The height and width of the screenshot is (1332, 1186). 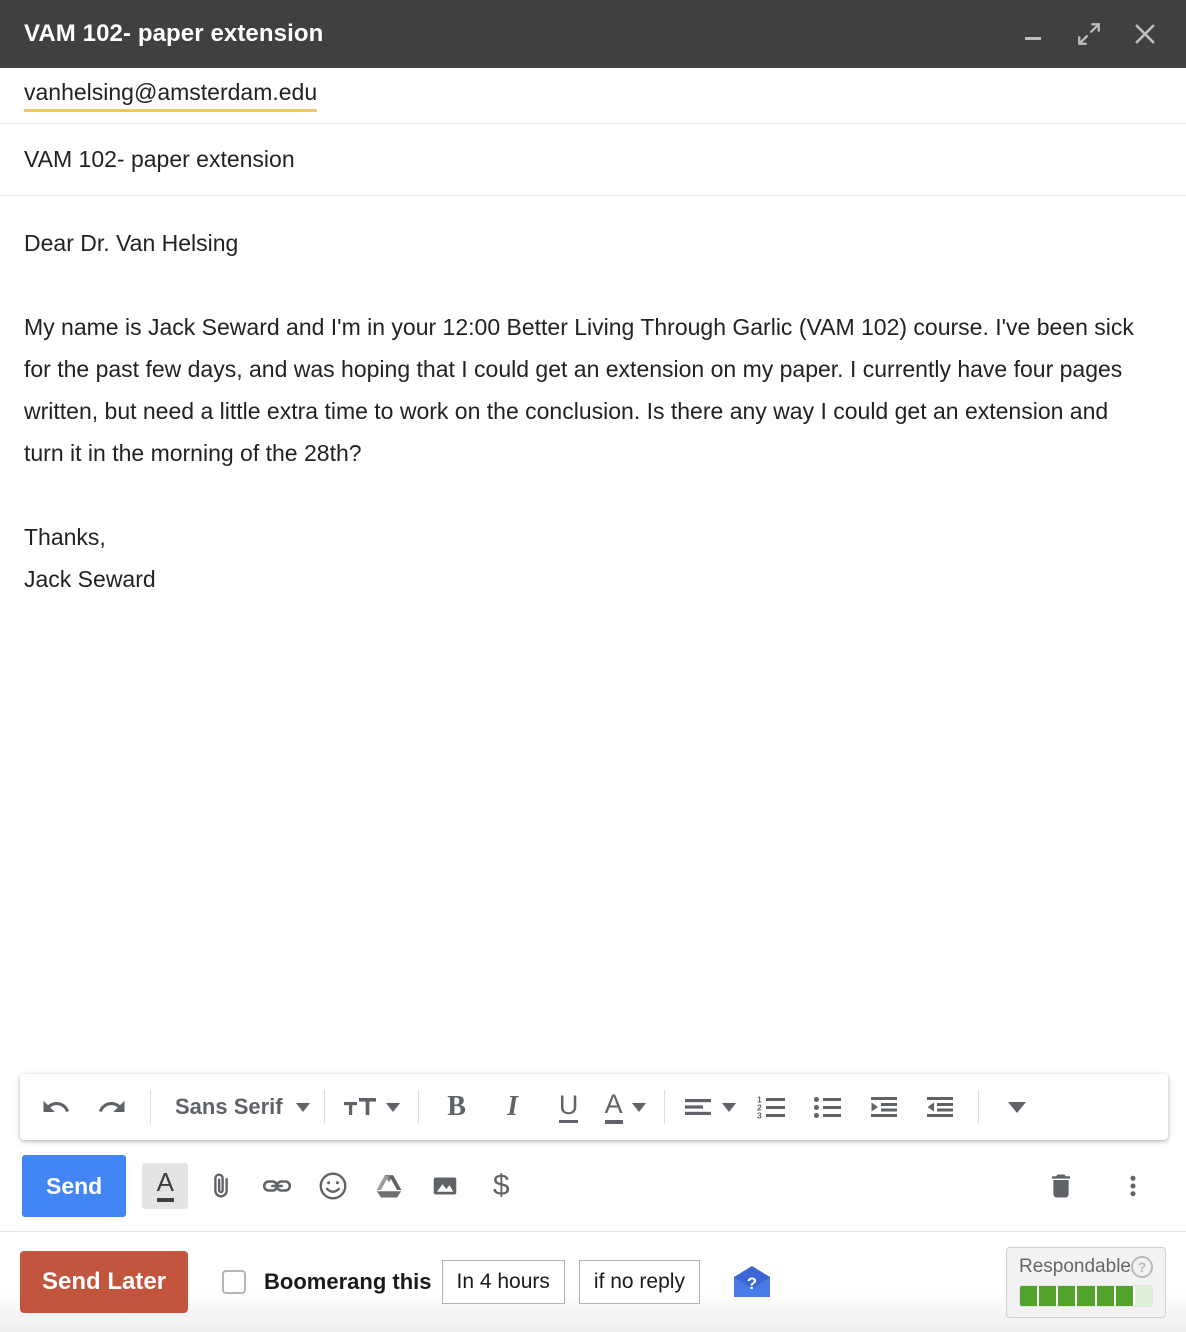 I want to click on send-later-button: Send Later, so click(x=104, y=1282).